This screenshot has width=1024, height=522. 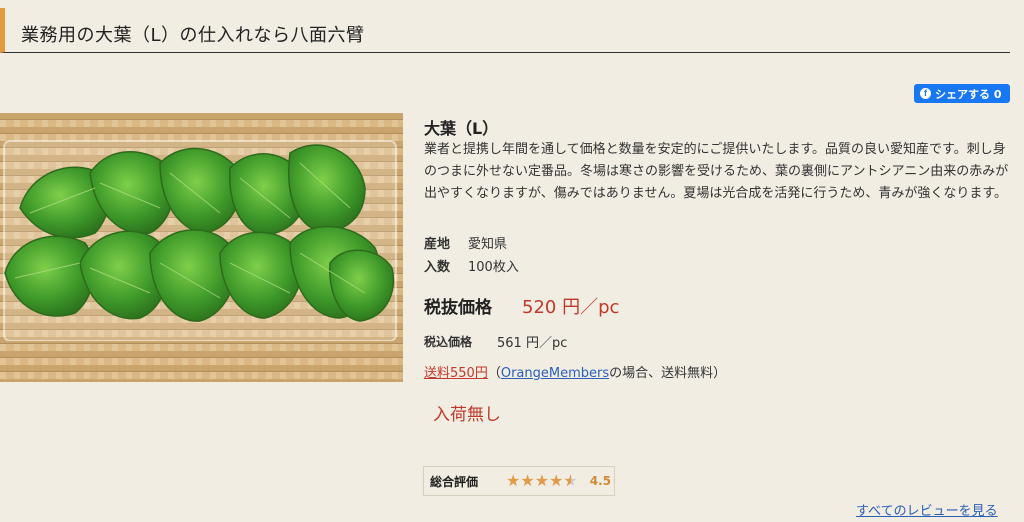 What do you see at coordinates (458, 308) in the screenshot?
I see `price-label: 税抜価格` at bounding box center [458, 308].